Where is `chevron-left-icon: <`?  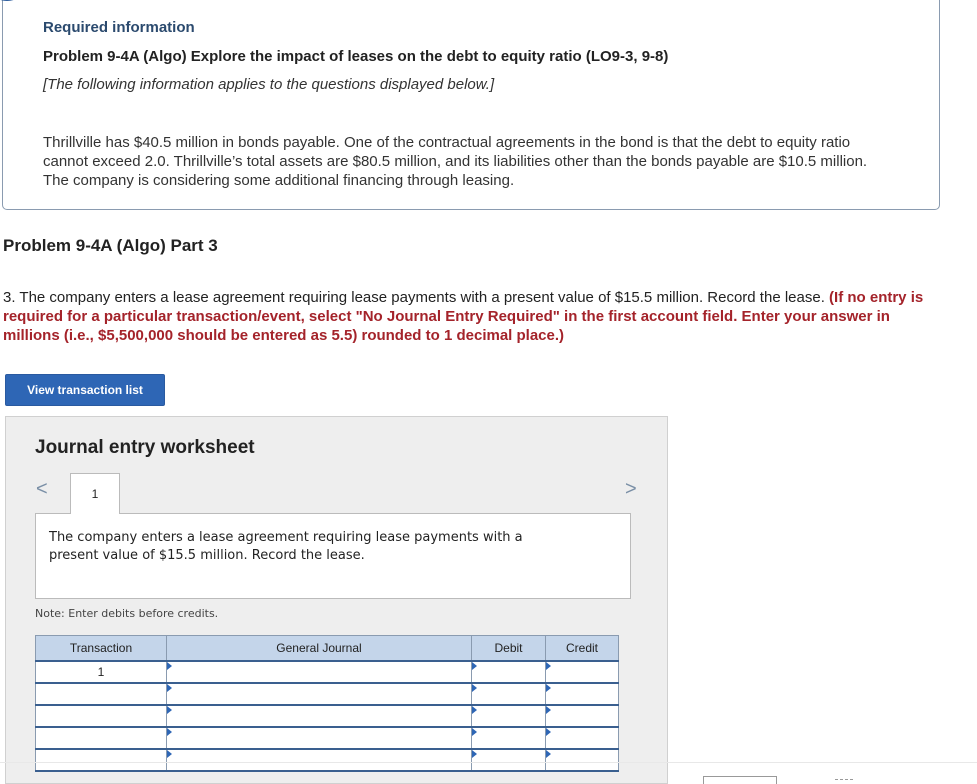 chevron-left-icon: < is located at coordinates (42, 489).